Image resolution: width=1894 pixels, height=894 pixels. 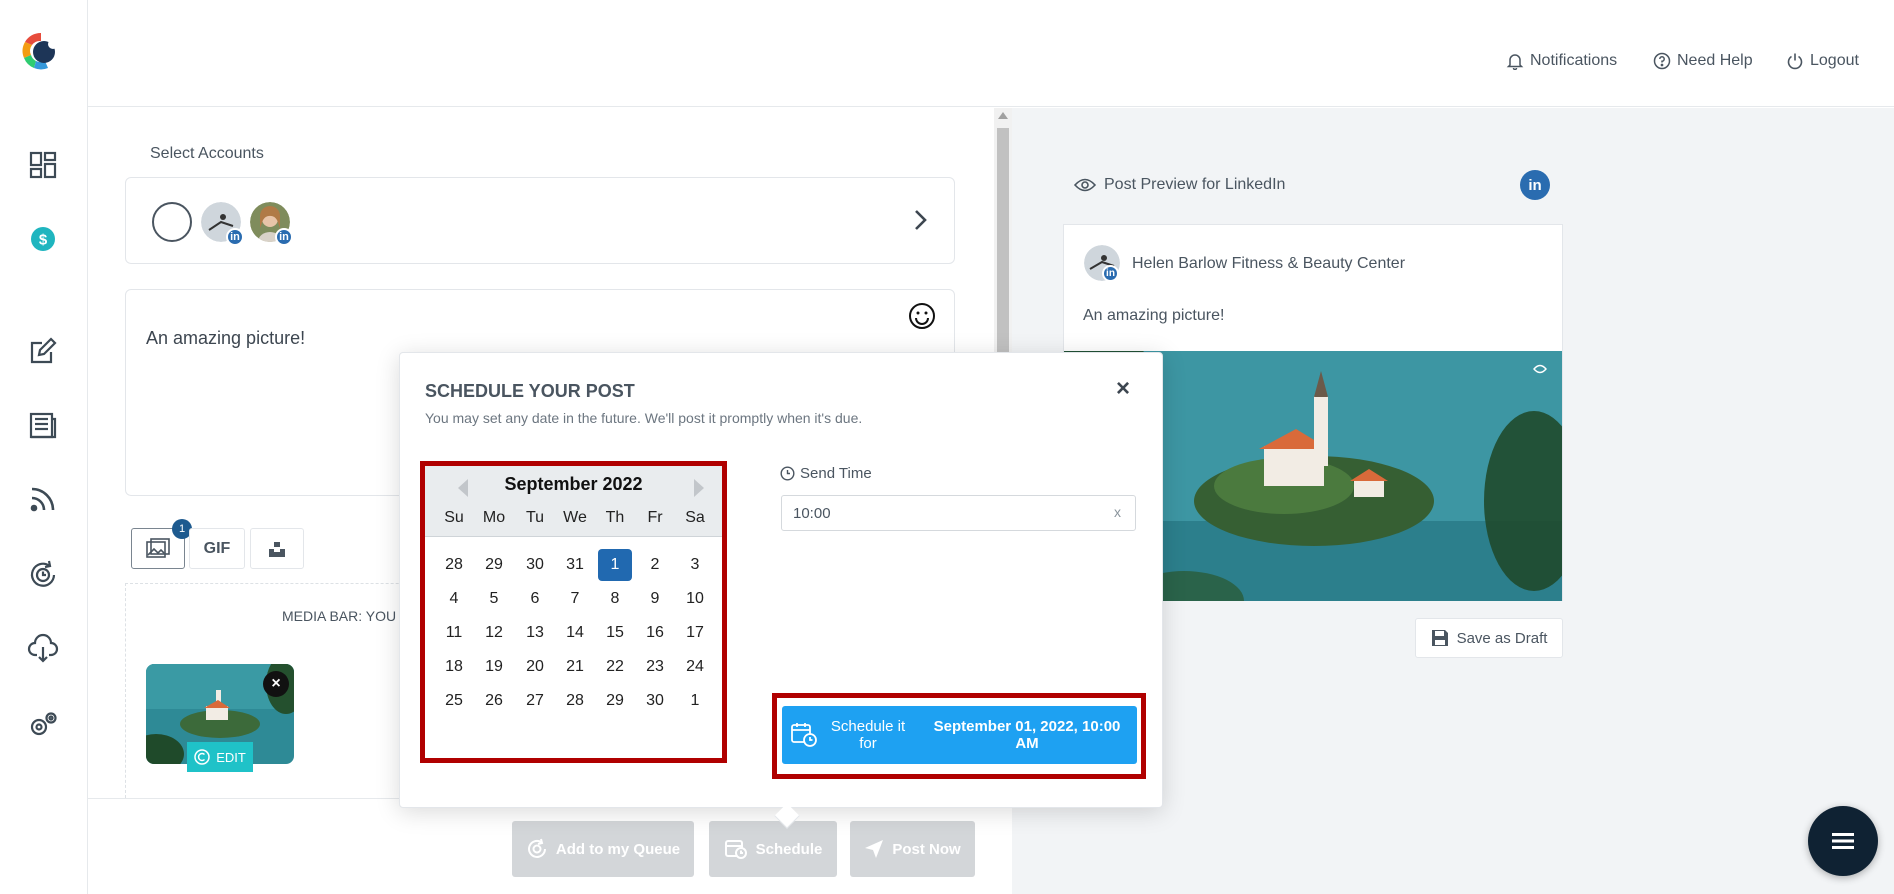 What do you see at coordinates (1117, 512) in the screenshot?
I see `clear-time-button: x` at bounding box center [1117, 512].